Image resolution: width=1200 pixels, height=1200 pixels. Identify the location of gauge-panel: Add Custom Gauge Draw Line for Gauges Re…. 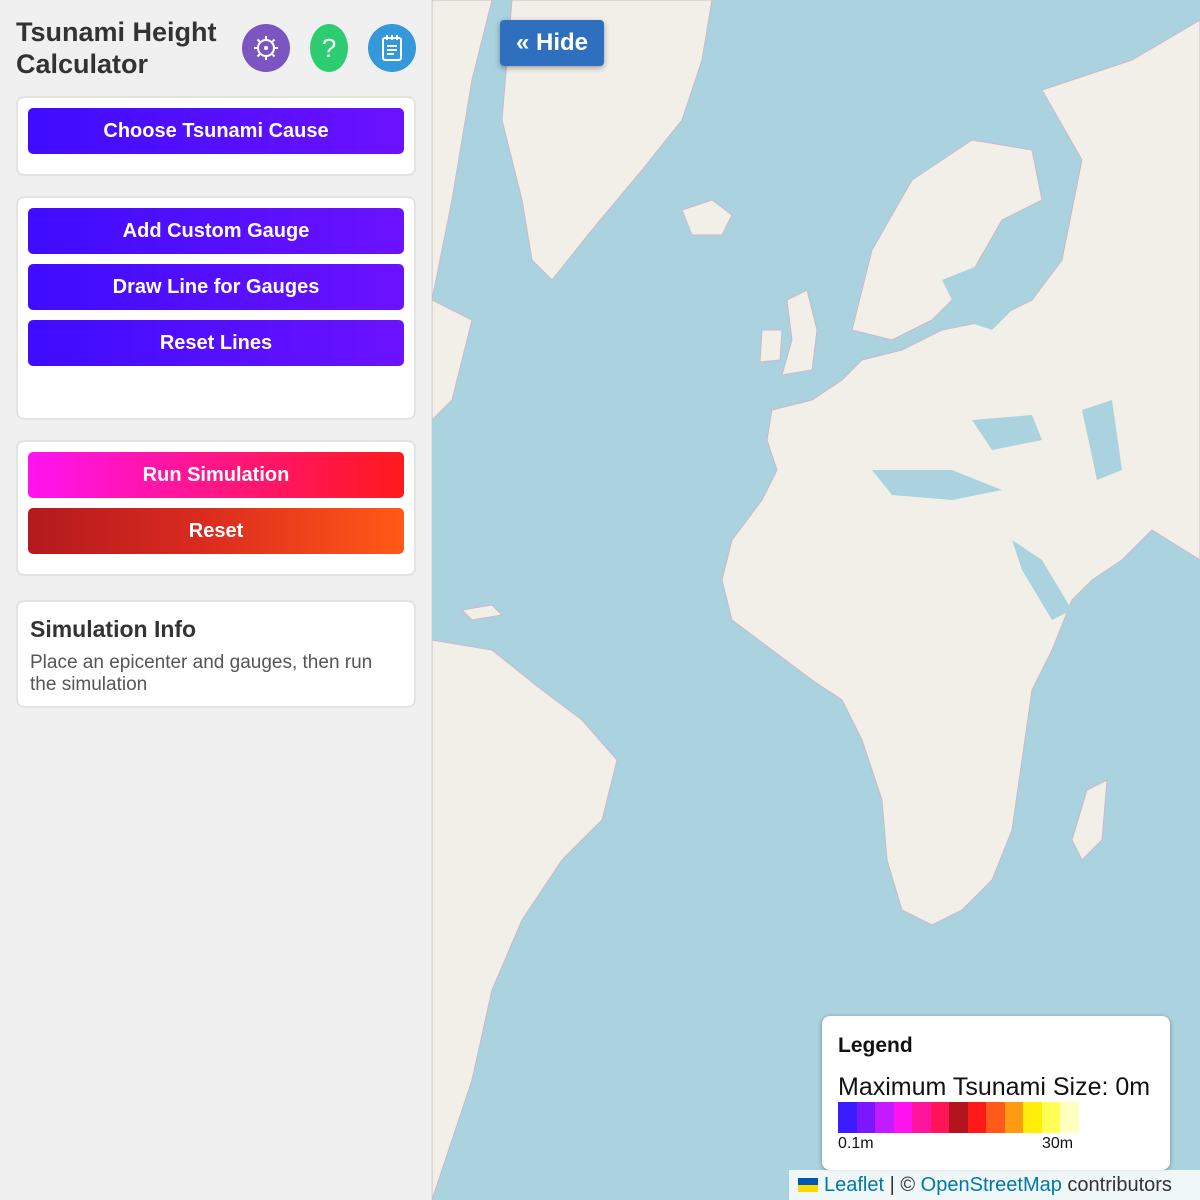
(216, 308).